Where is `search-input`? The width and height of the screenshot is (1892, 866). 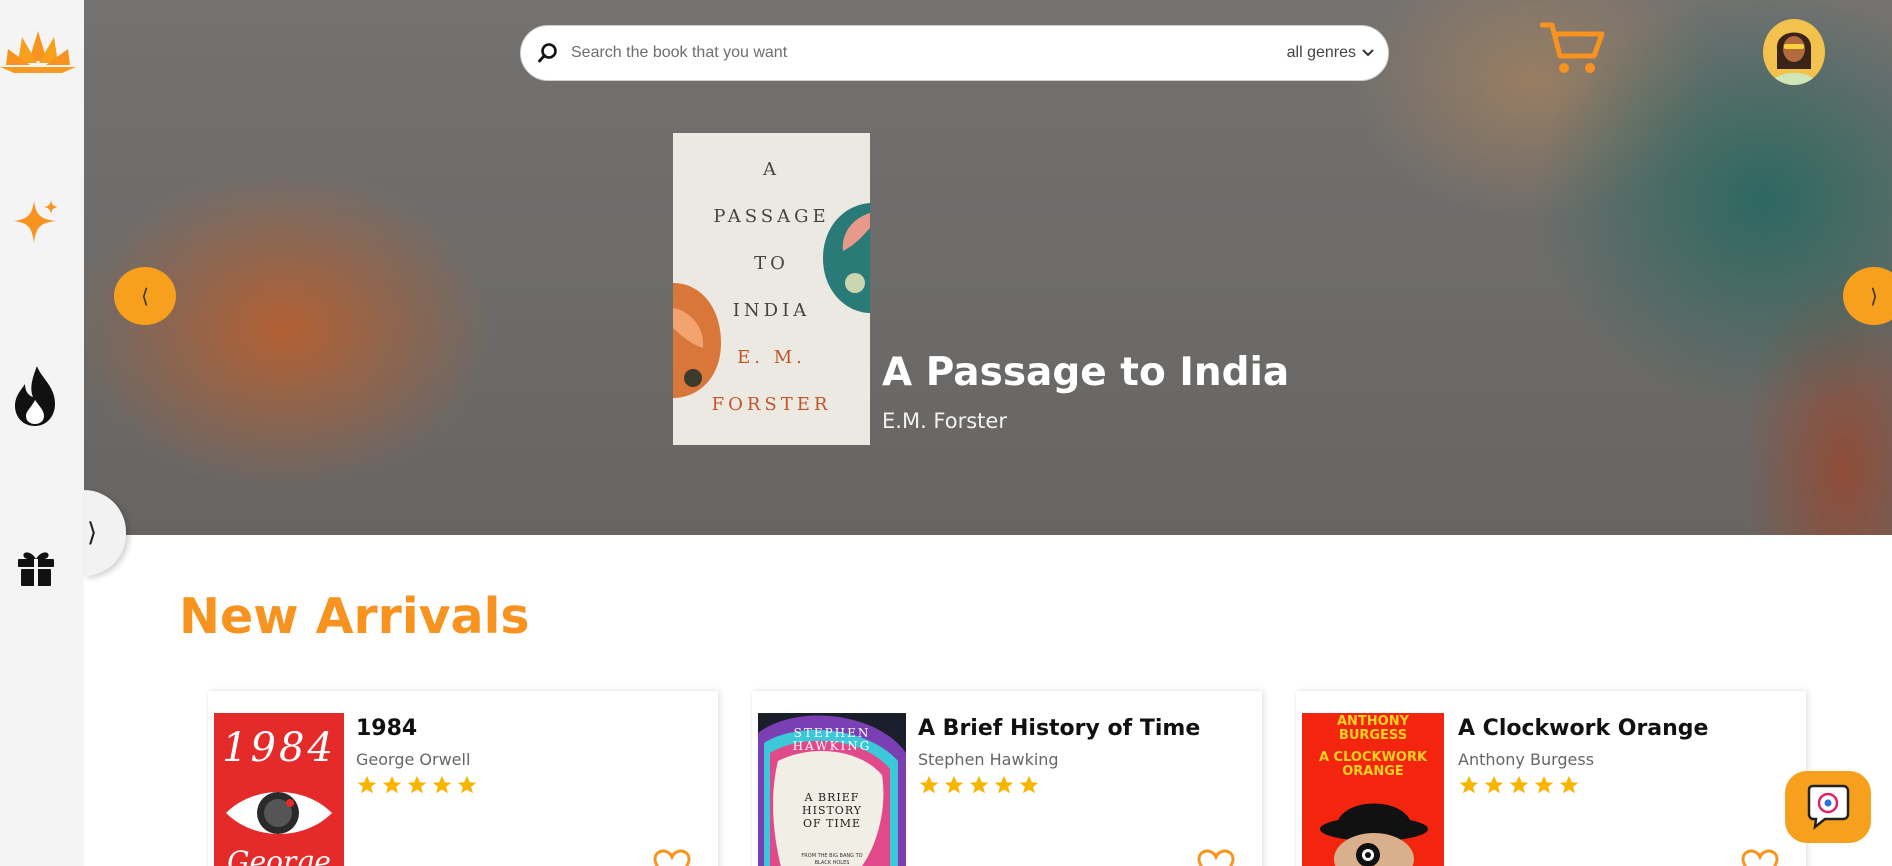
search-input is located at coordinates (929, 53).